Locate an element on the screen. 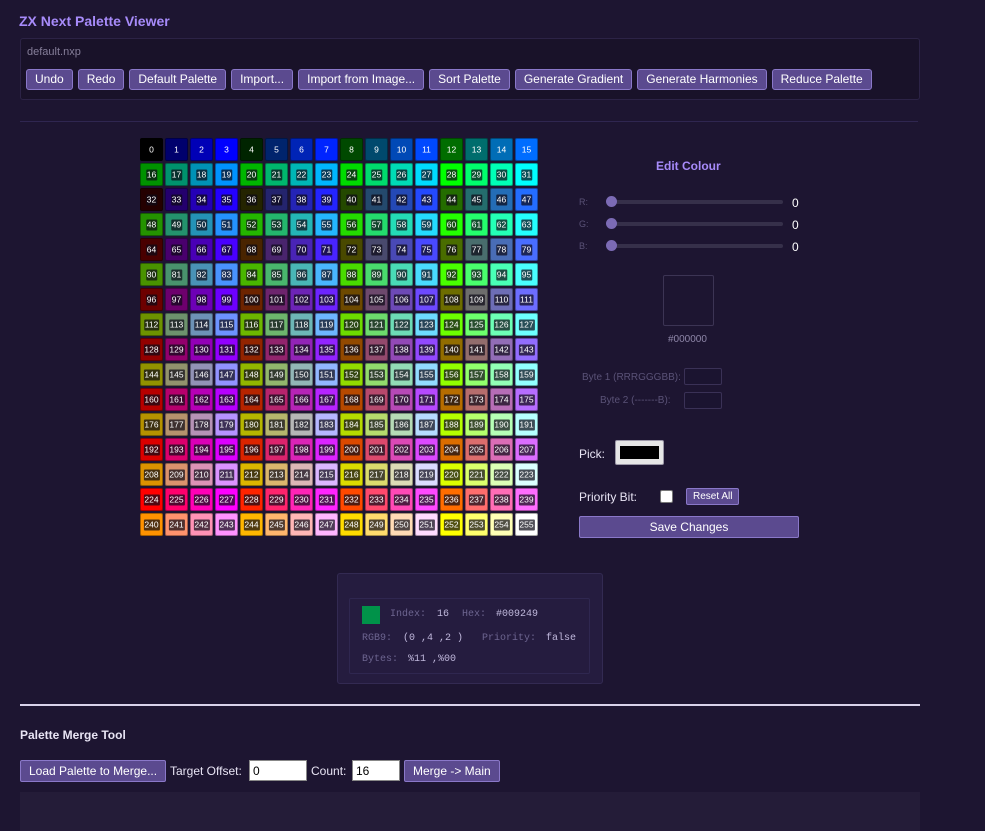 This screenshot has height=831, width=985. palette-cell: 197 is located at coordinates (276, 449).